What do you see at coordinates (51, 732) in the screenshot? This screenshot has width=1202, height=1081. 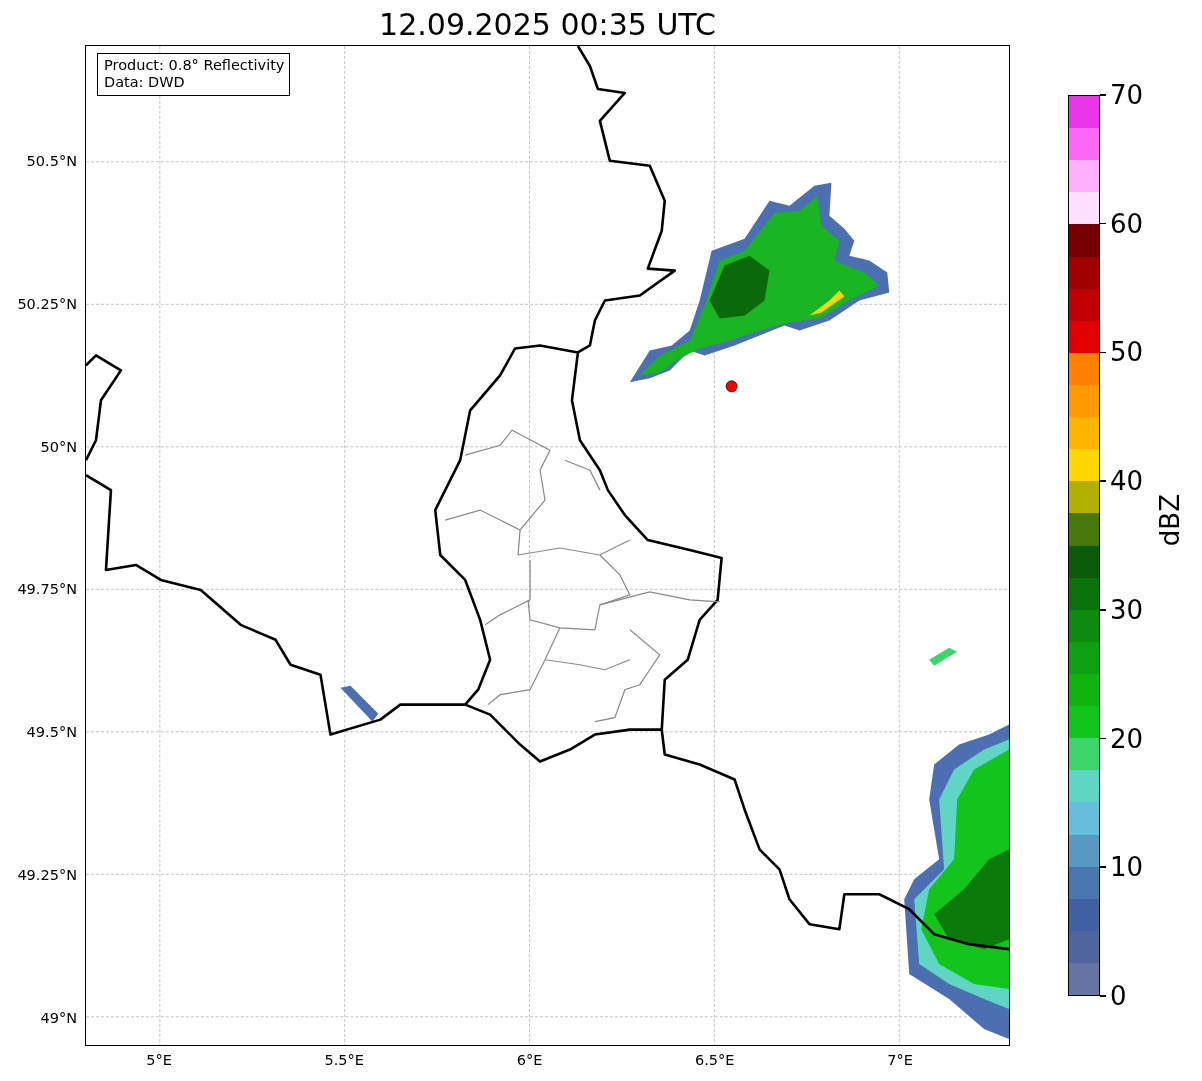 I see `latitude-label: 49.5°N` at bounding box center [51, 732].